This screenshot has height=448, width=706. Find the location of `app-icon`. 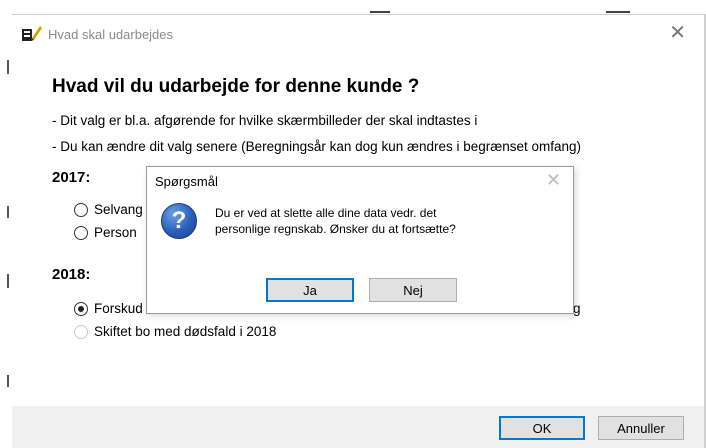

app-icon is located at coordinates (32, 33).